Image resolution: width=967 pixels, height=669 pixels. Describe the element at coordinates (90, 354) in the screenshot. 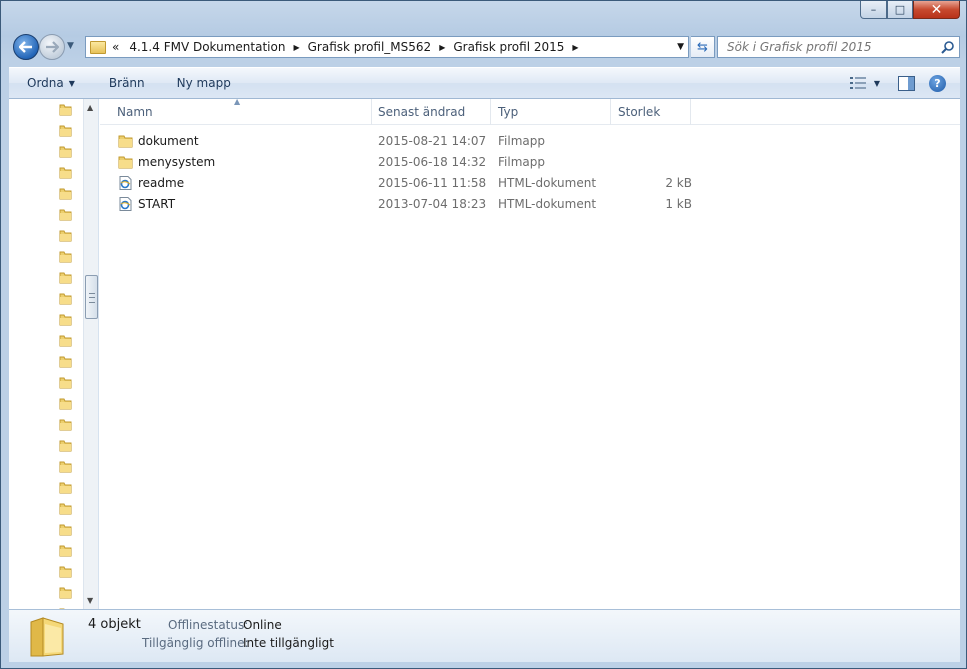

I see `navigation-scrollbar: ▲ ▼` at that location.